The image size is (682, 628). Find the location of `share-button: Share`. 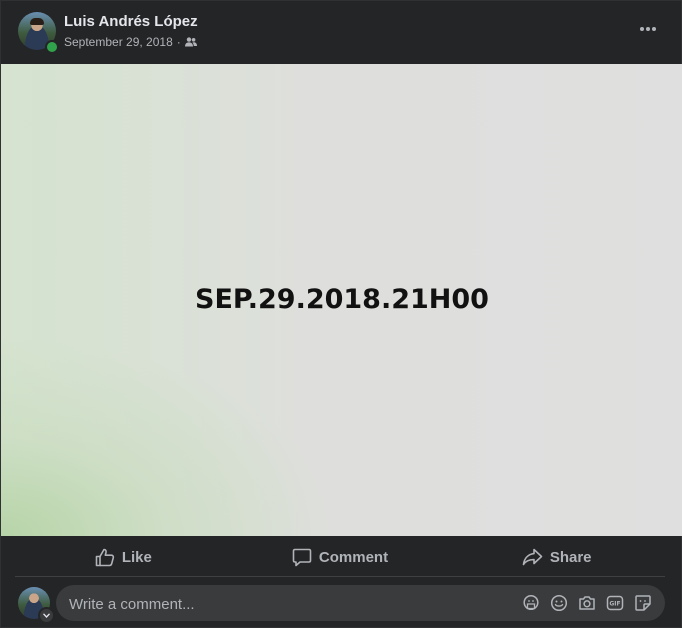

share-button: Share is located at coordinates (556, 557).